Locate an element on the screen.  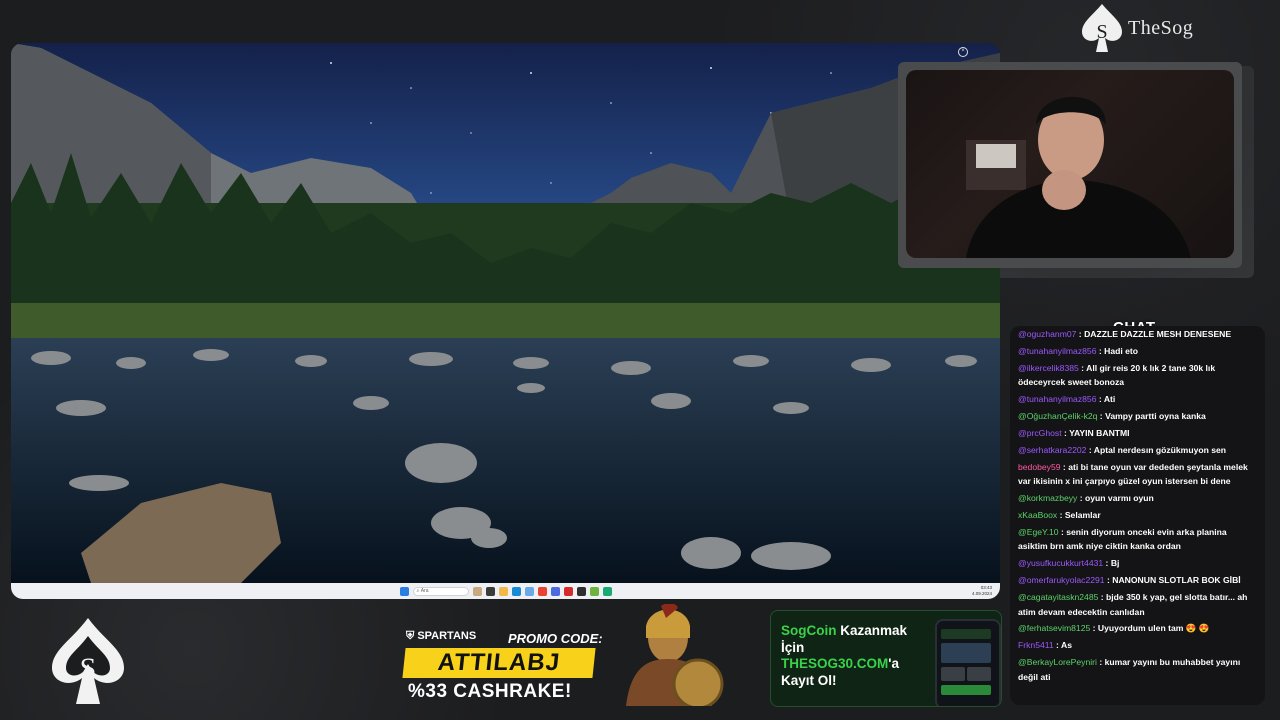
sogcoin-line4: Kayıt Ol! is located at coordinates (809, 680).